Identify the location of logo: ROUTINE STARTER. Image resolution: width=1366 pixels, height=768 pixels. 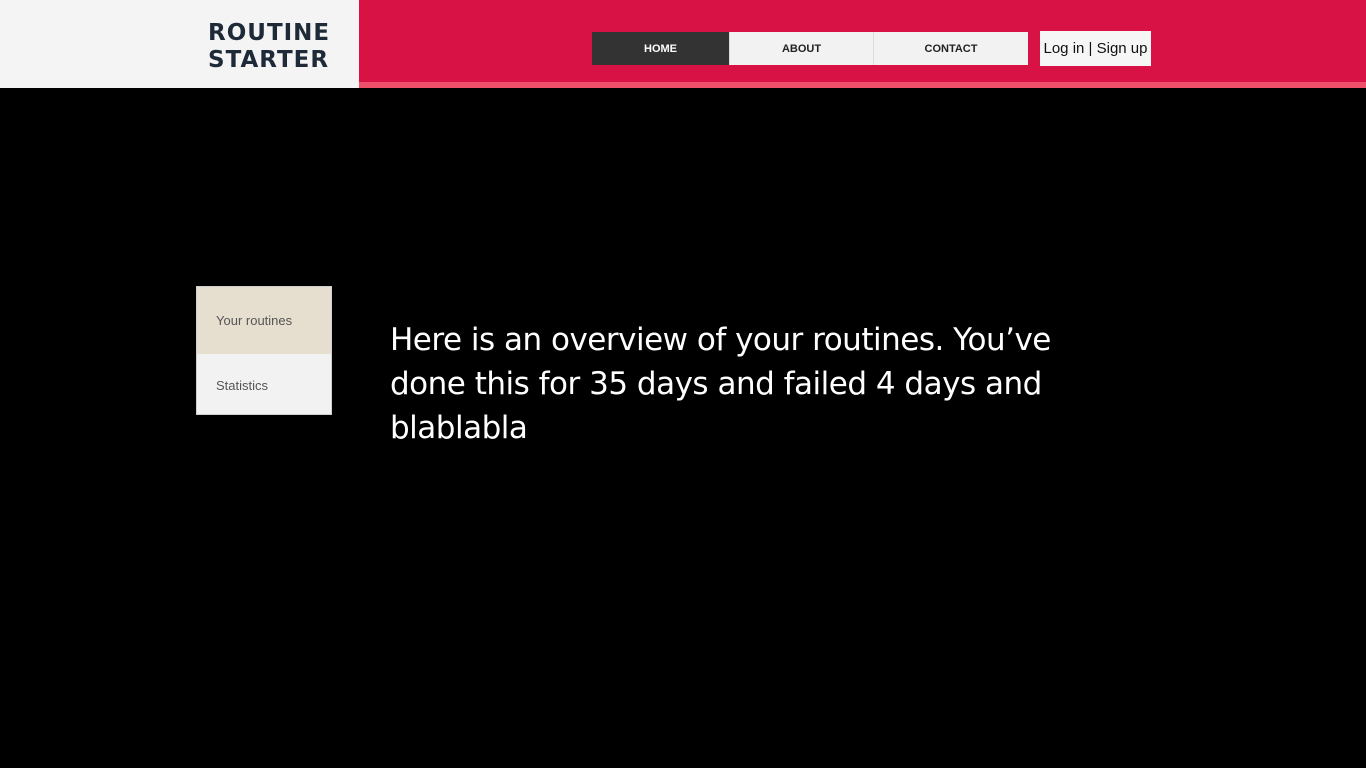
(269, 47).